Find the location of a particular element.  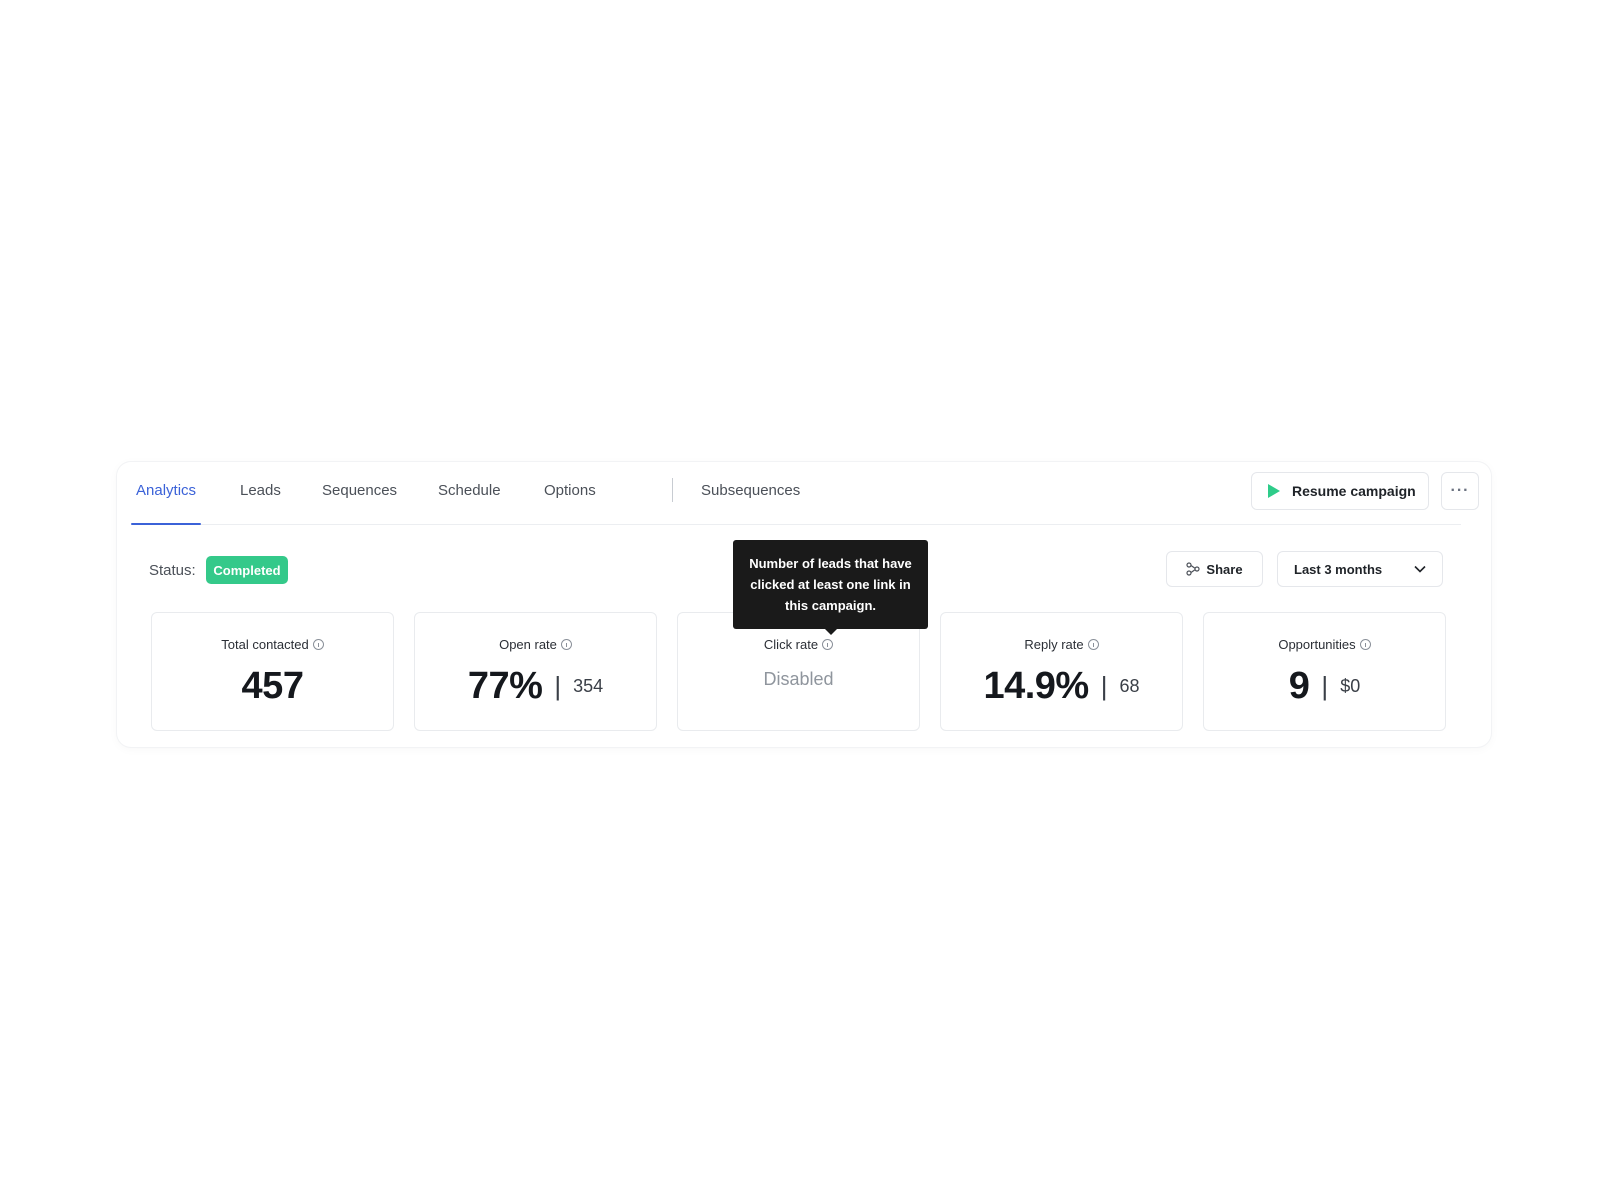

more-options-button: ··· is located at coordinates (1460, 491).